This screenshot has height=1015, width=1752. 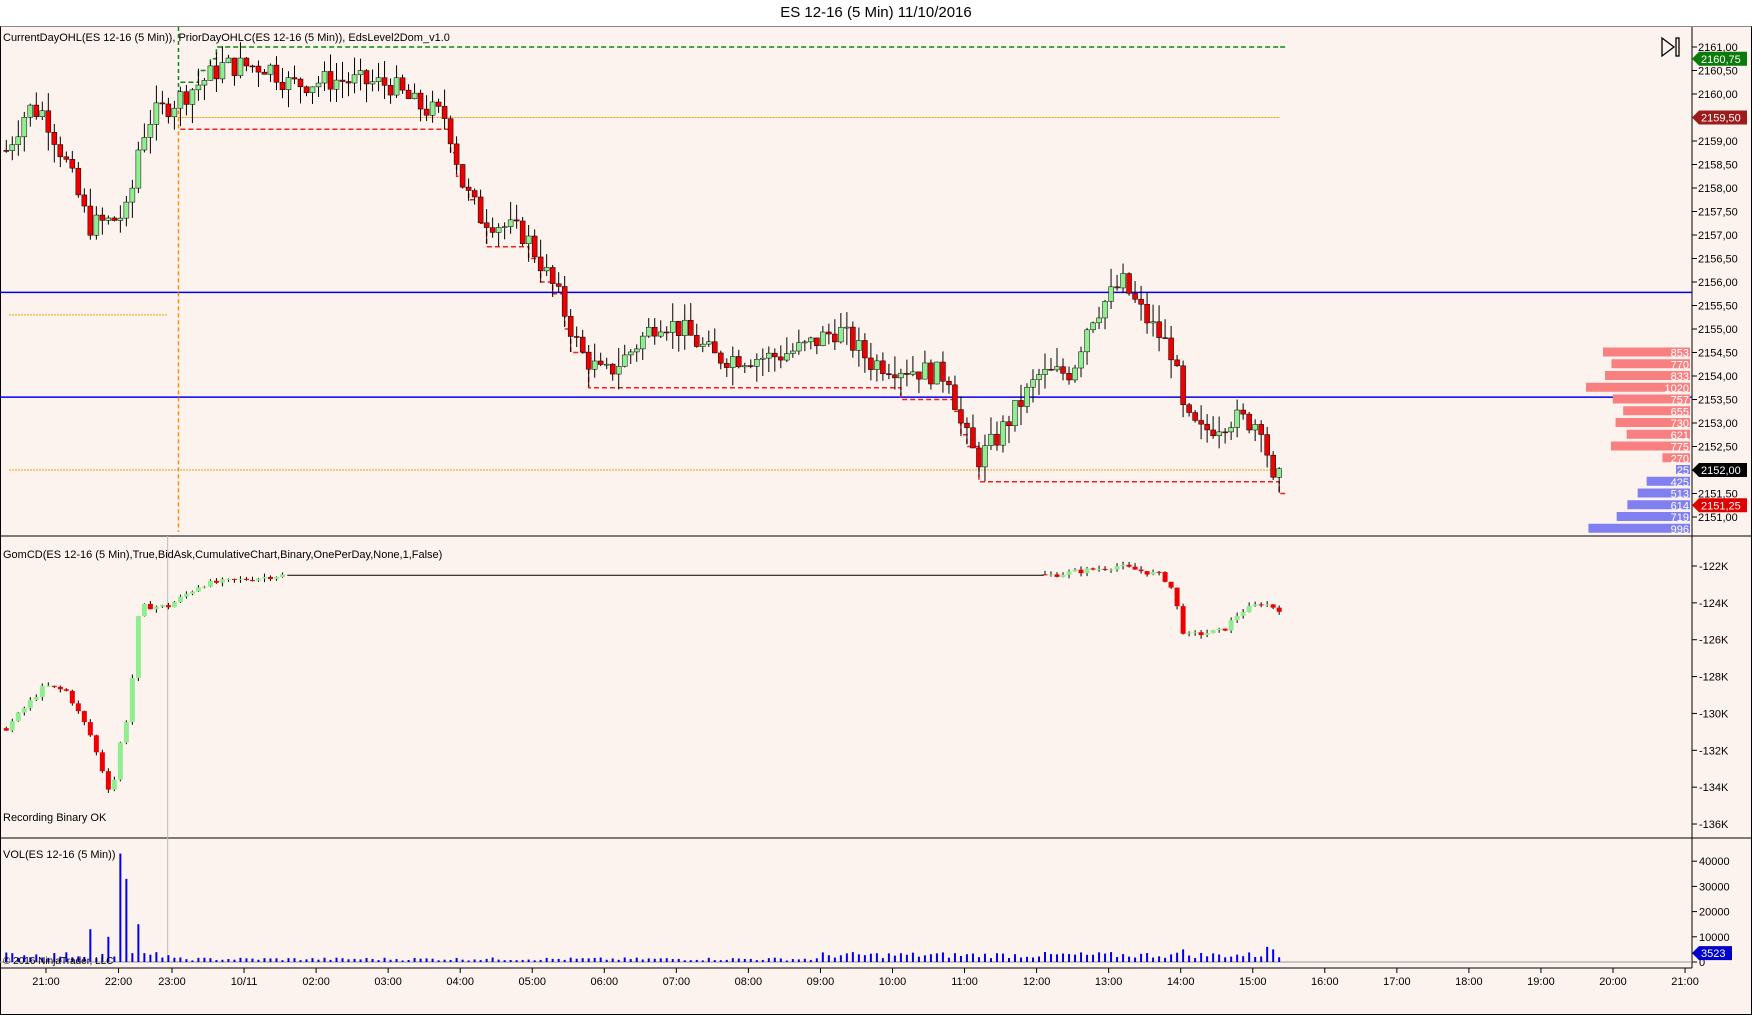 What do you see at coordinates (316, 982) in the screenshot?
I see `time-tick-label: 02:00` at bounding box center [316, 982].